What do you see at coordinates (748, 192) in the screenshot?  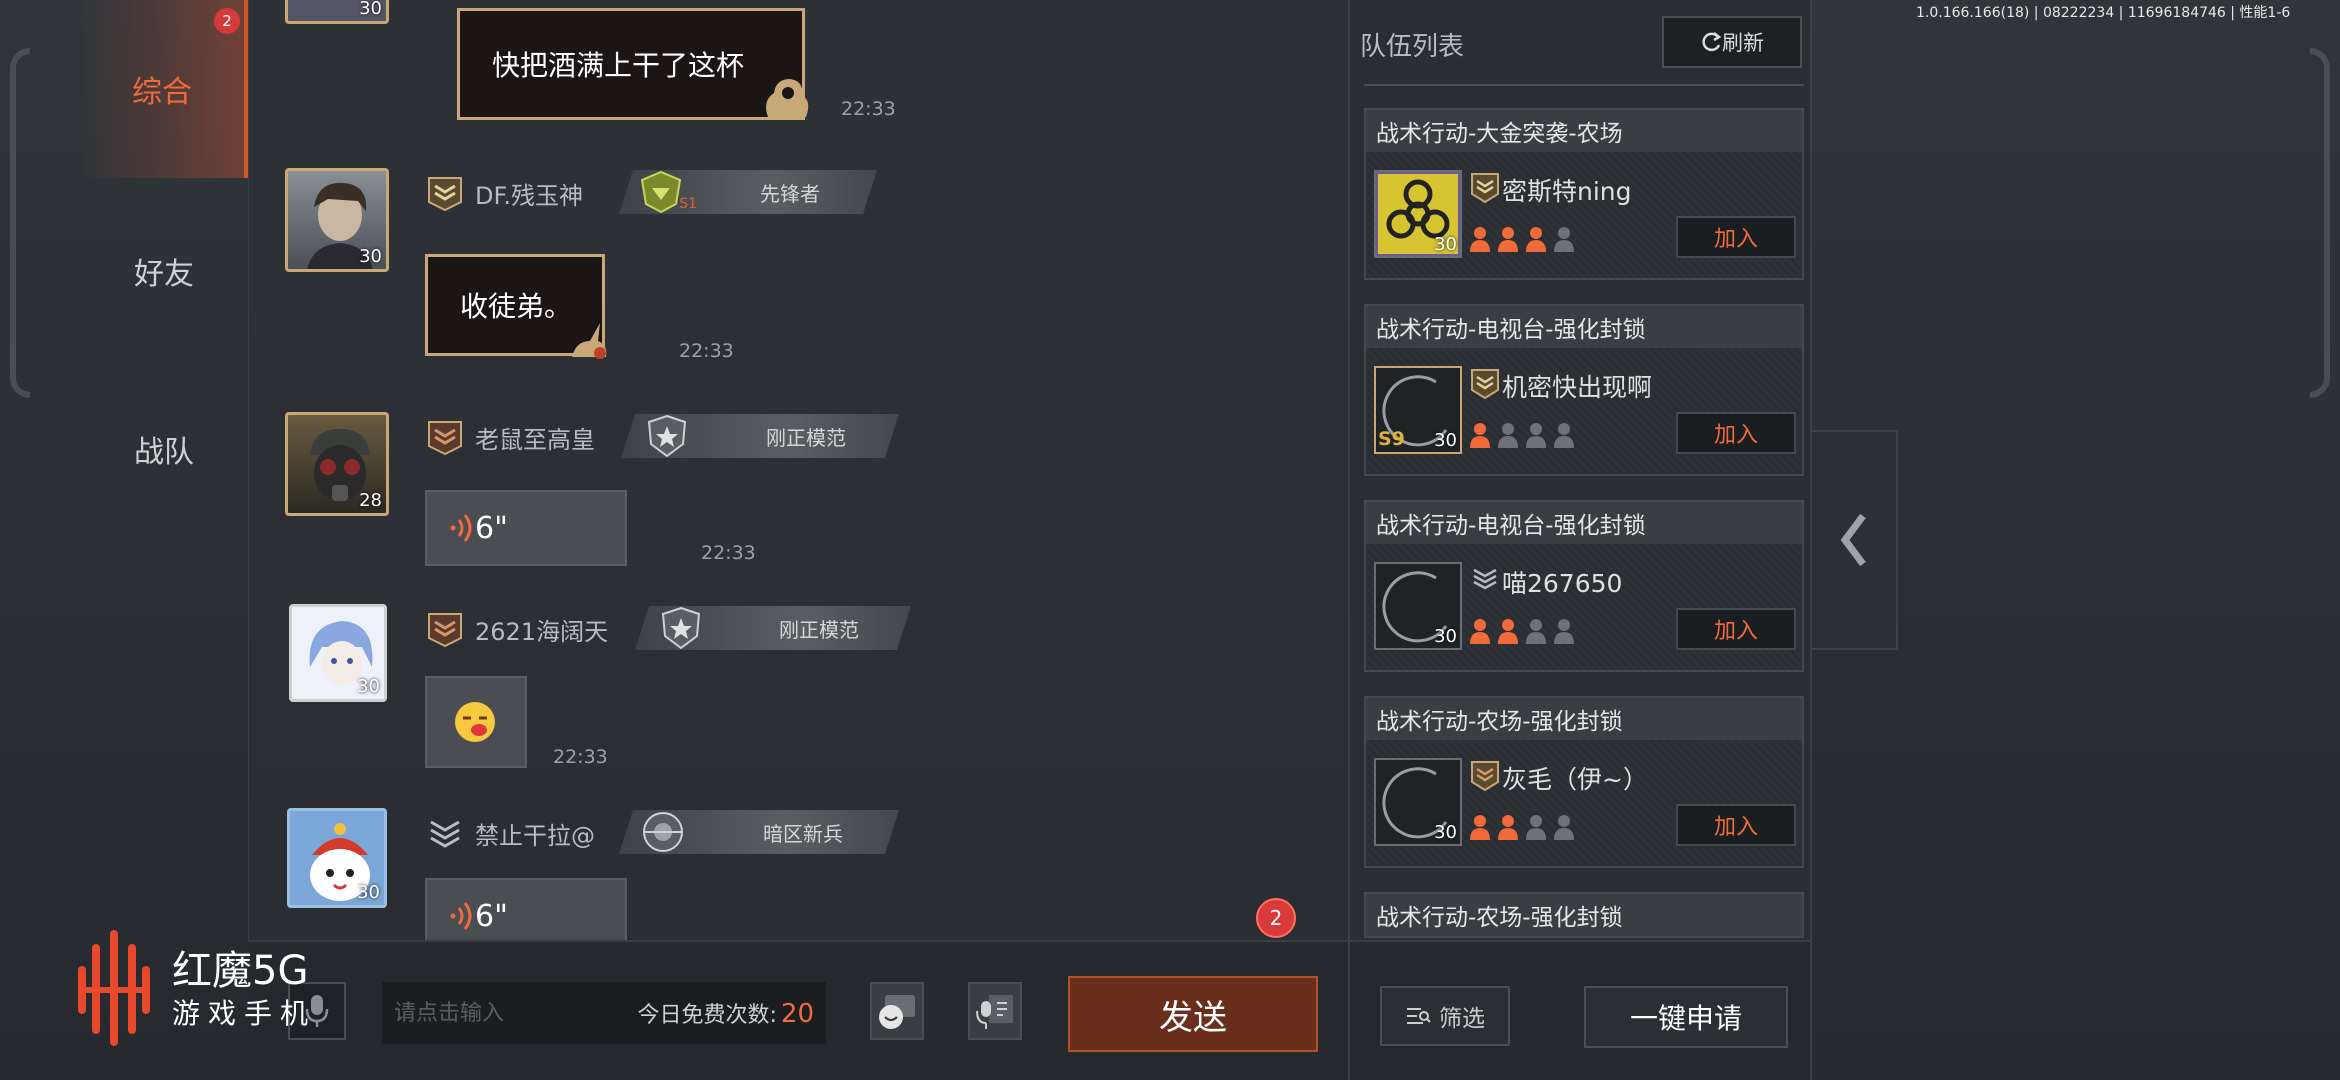 I see `title-badge: S1 先锋者` at bounding box center [748, 192].